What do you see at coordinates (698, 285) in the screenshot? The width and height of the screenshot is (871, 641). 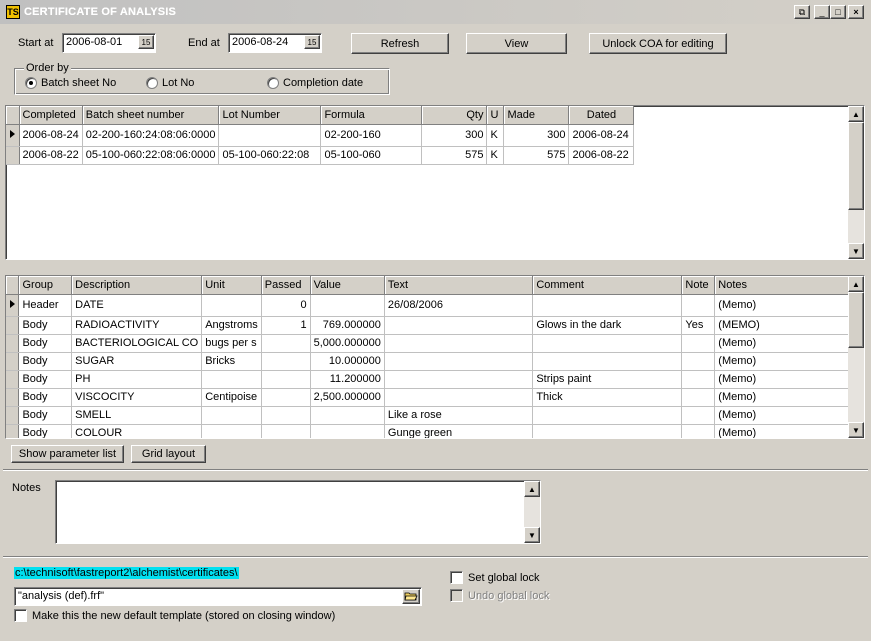 I see `col-note: Note` at bounding box center [698, 285].